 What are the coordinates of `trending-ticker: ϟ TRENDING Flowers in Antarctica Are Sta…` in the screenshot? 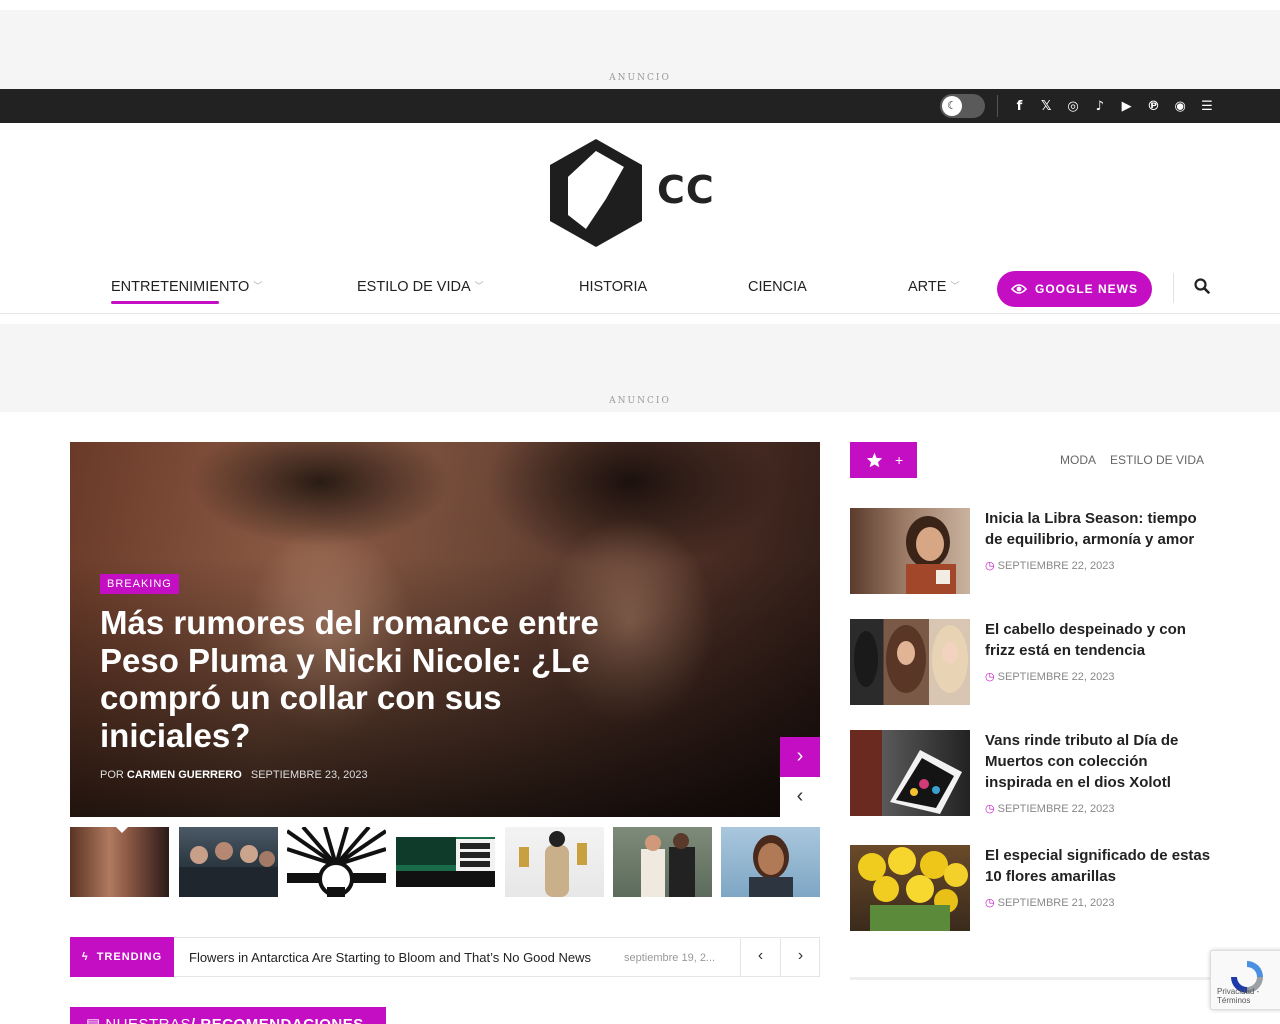 It's located at (445, 957).